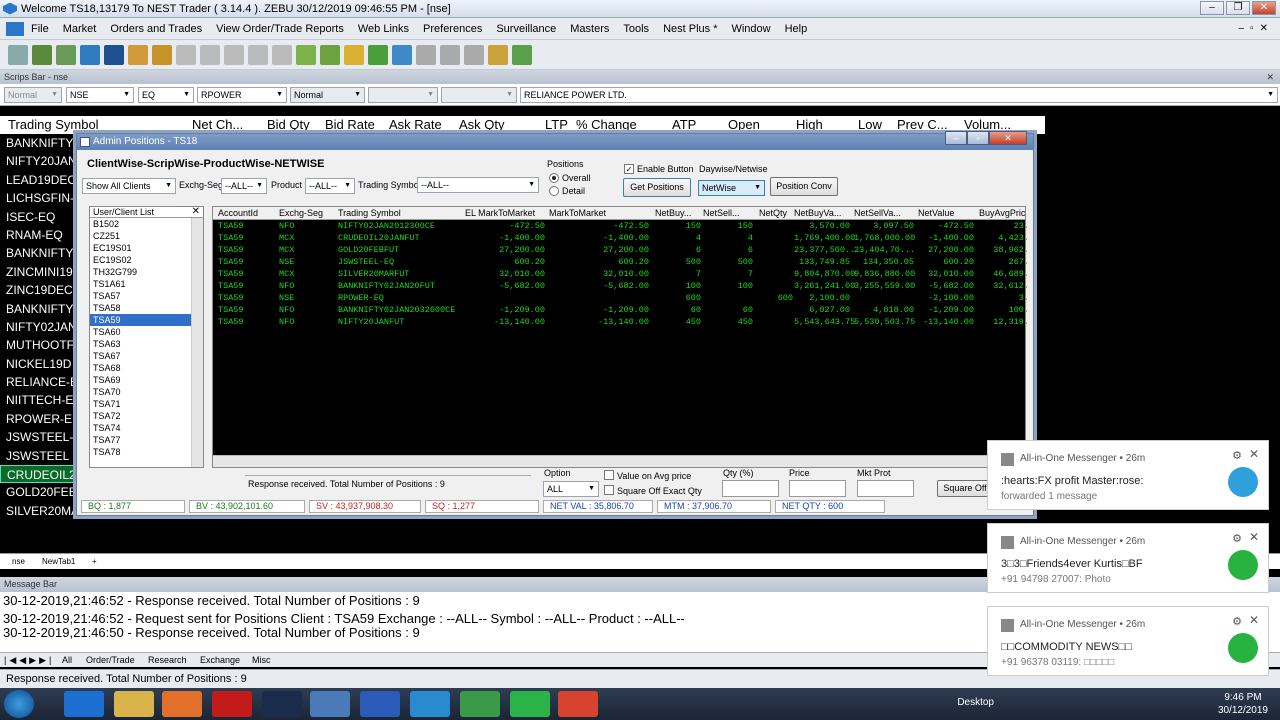  I want to click on menu-surveillance: Surveillance, so click(526, 29).